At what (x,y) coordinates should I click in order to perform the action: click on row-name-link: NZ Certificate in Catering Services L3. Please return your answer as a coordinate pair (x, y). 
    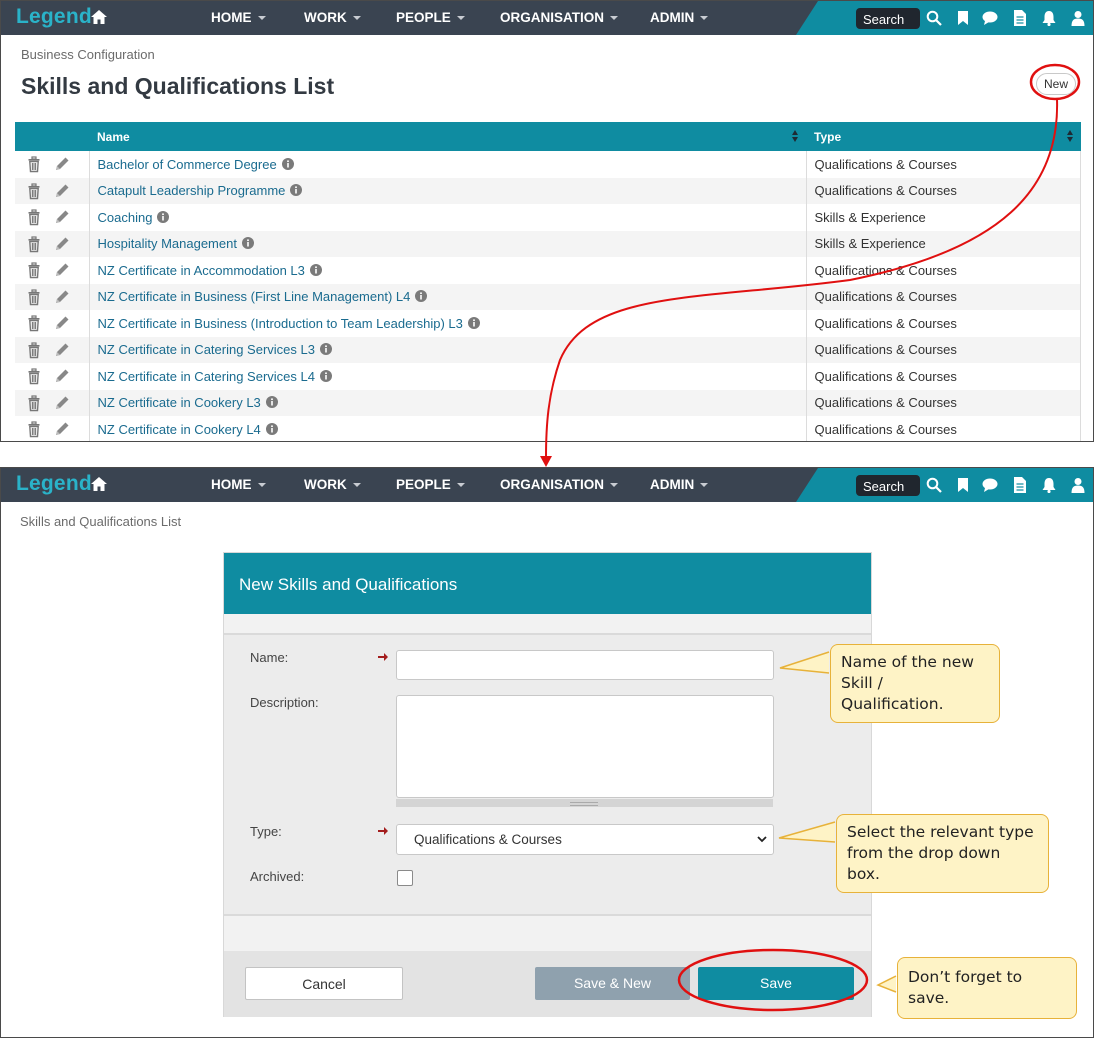
    Looking at the image, I should click on (206, 349).